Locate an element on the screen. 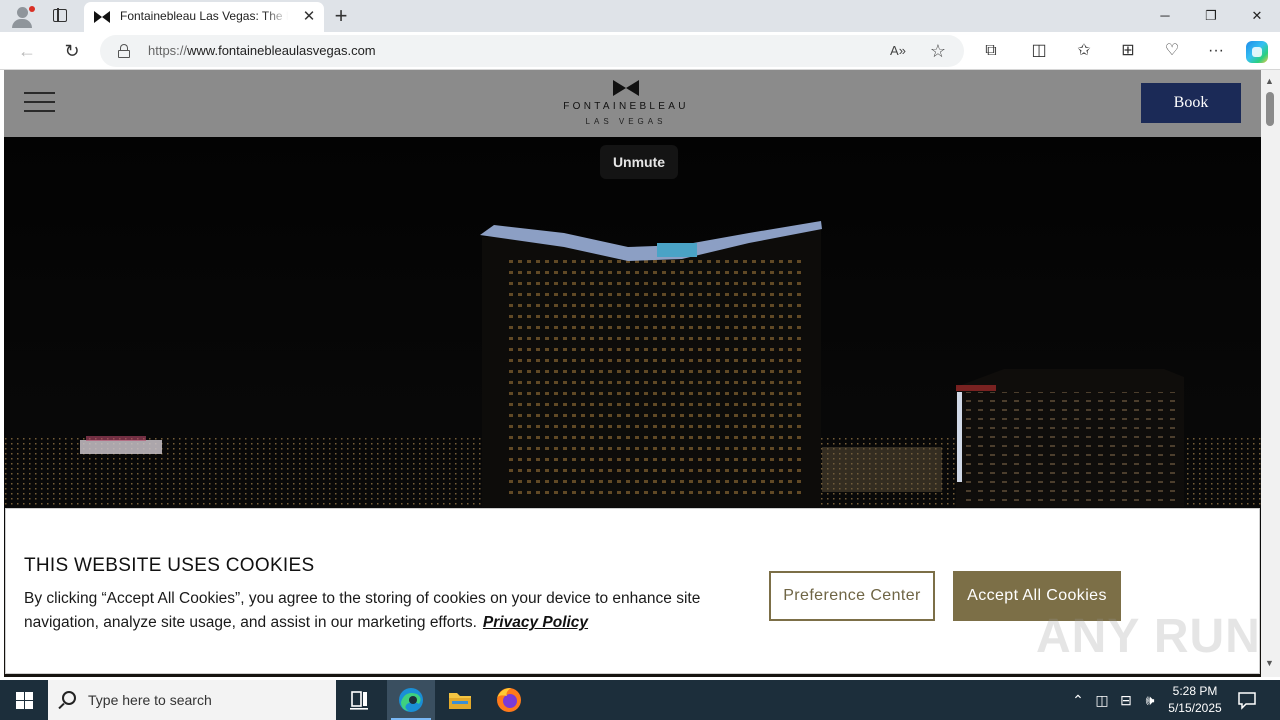 This screenshot has width=1280, height=720. tab-title: Fontainebleau Las Vegas: The Best is located at coordinates (204, 16).